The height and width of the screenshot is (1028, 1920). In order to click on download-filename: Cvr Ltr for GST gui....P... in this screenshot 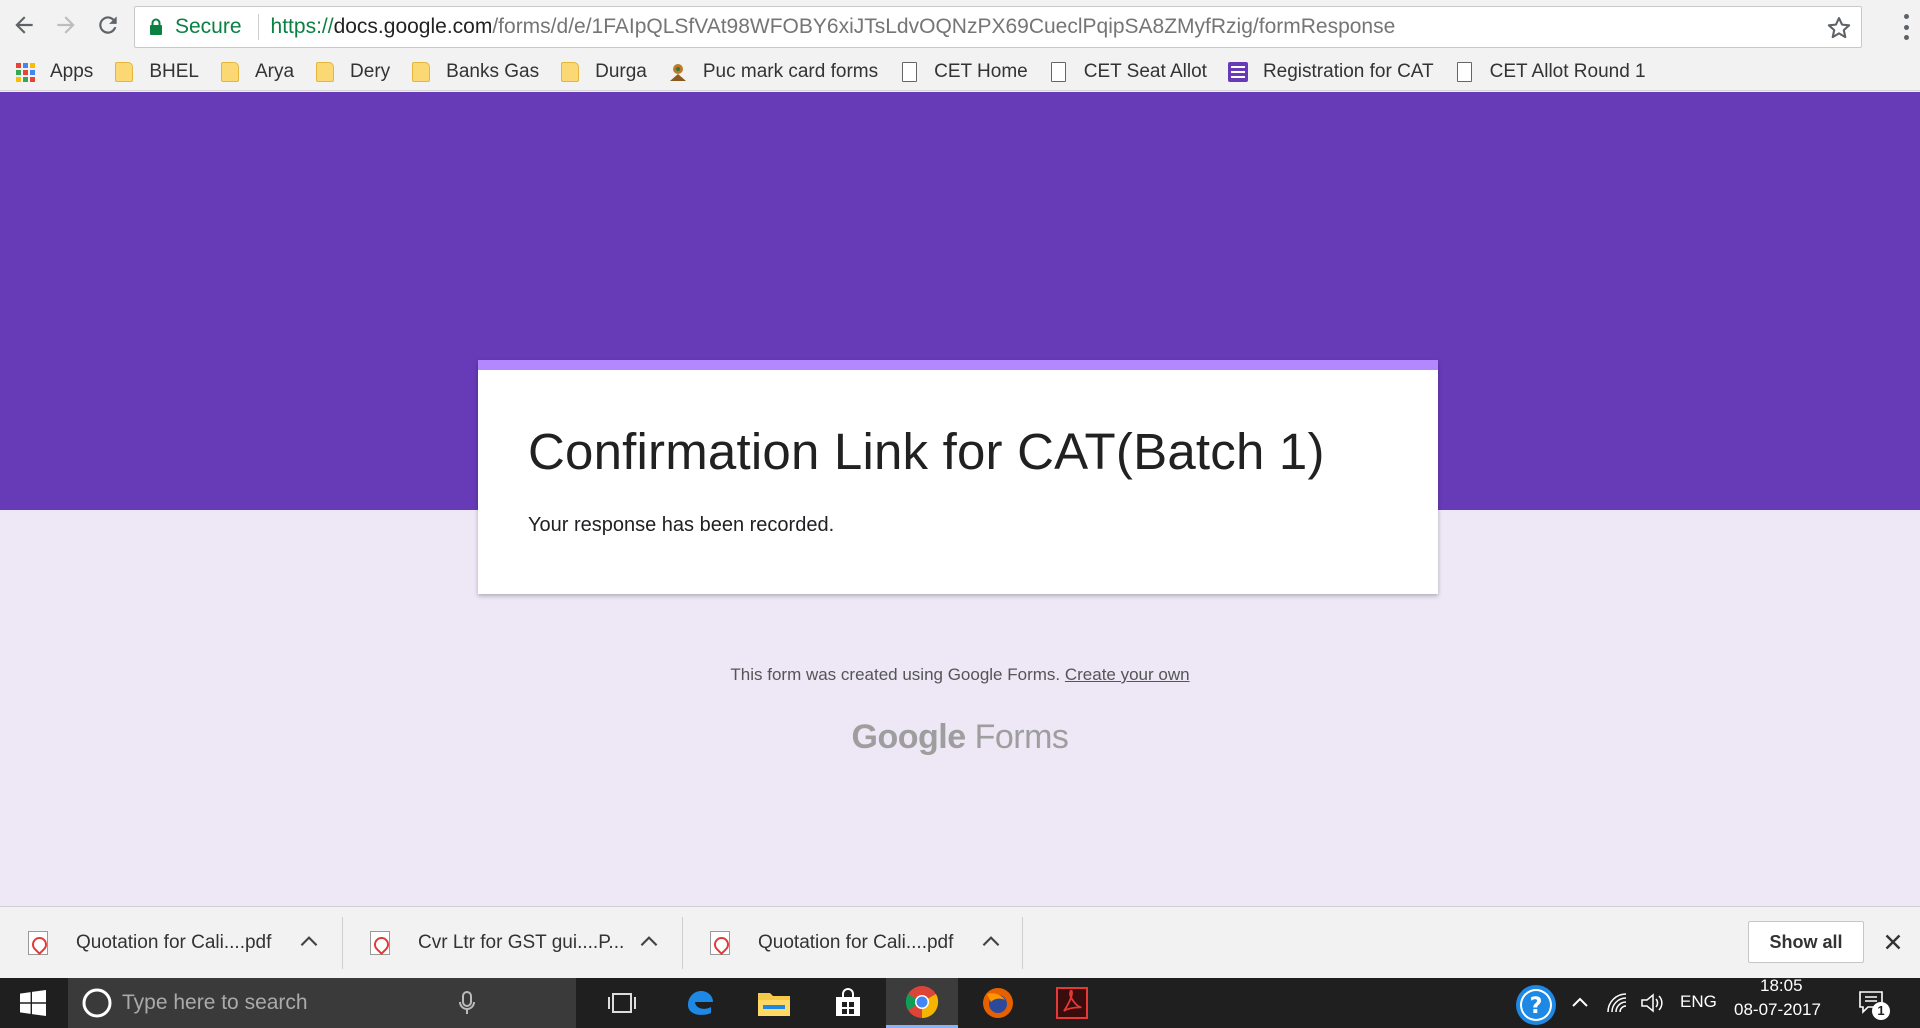, I will do `click(521, 942)`.